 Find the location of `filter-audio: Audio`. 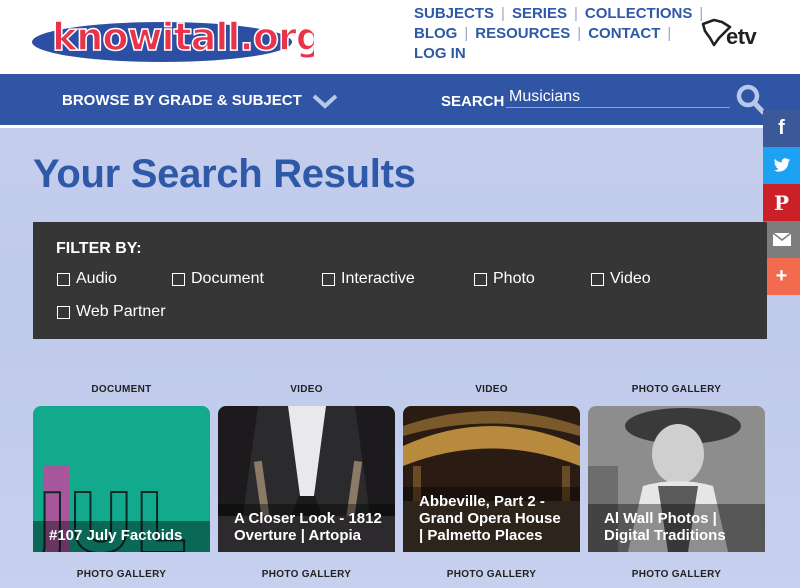

filter-audio: Audio is located at coordinates (87, 279).